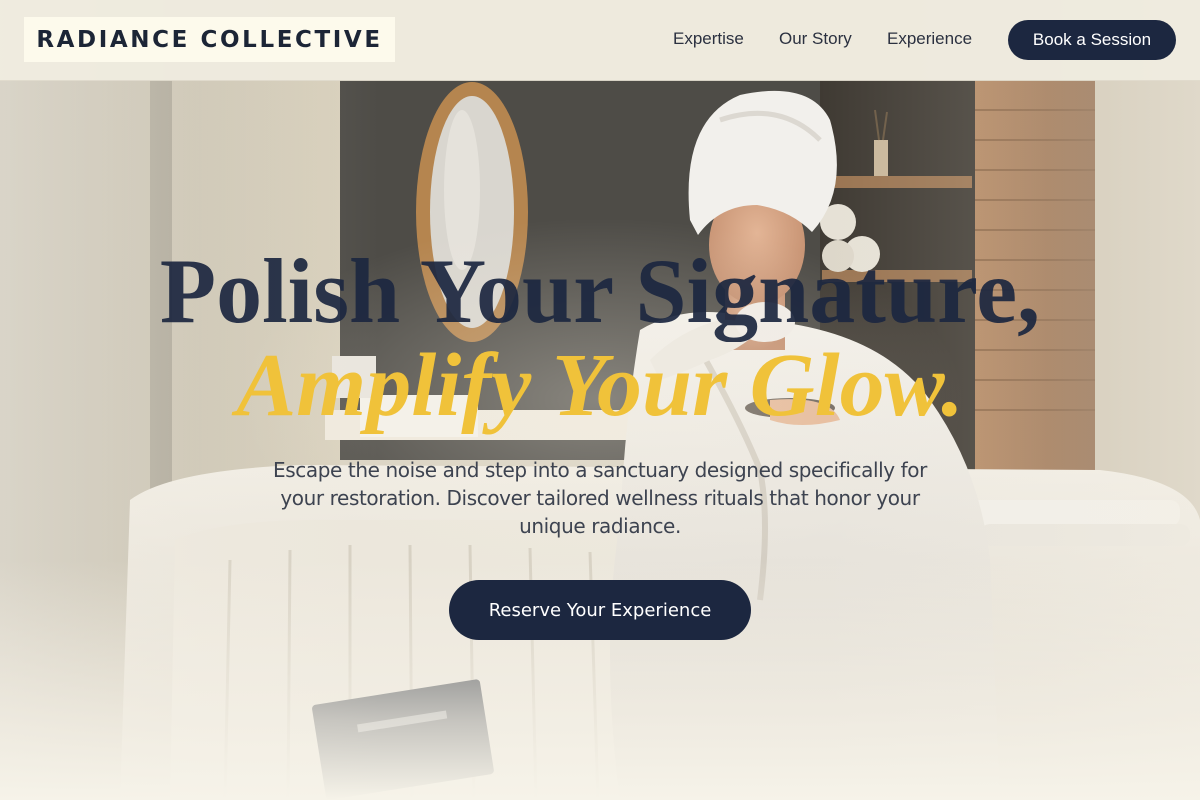 The width and height of the screenshot is (1200, 800). I want to click on nav-link-our-story: Our Story, so click(815, 39).